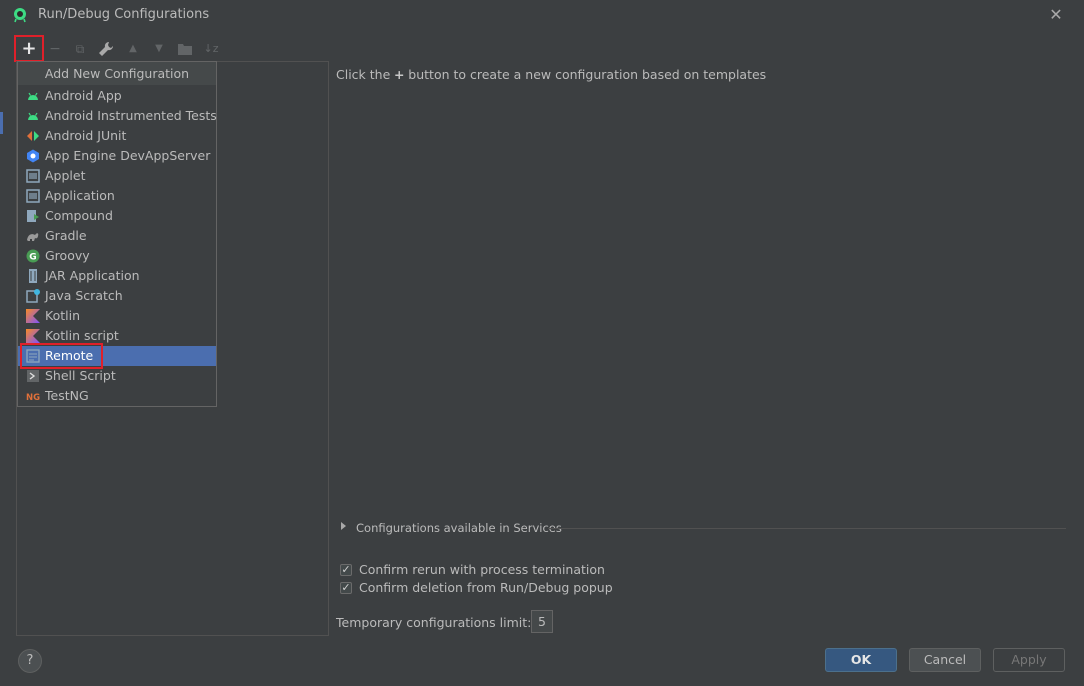 Image resolution: width=1084 pixels, height=686 pixels. I want to click on folder-icon, so click(185, 49).